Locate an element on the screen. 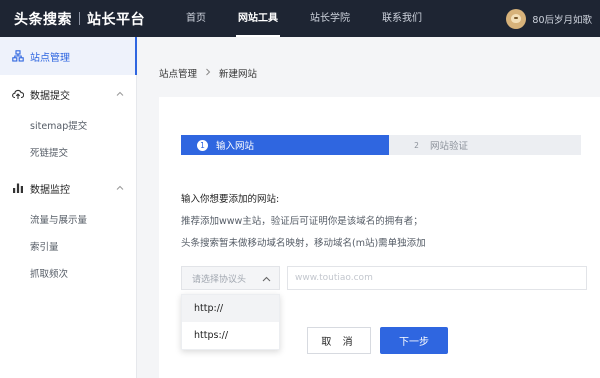 Image resolution: width=600 pixels, height=378 pixels. step-number: 1 is located at coordinates (202, 145).